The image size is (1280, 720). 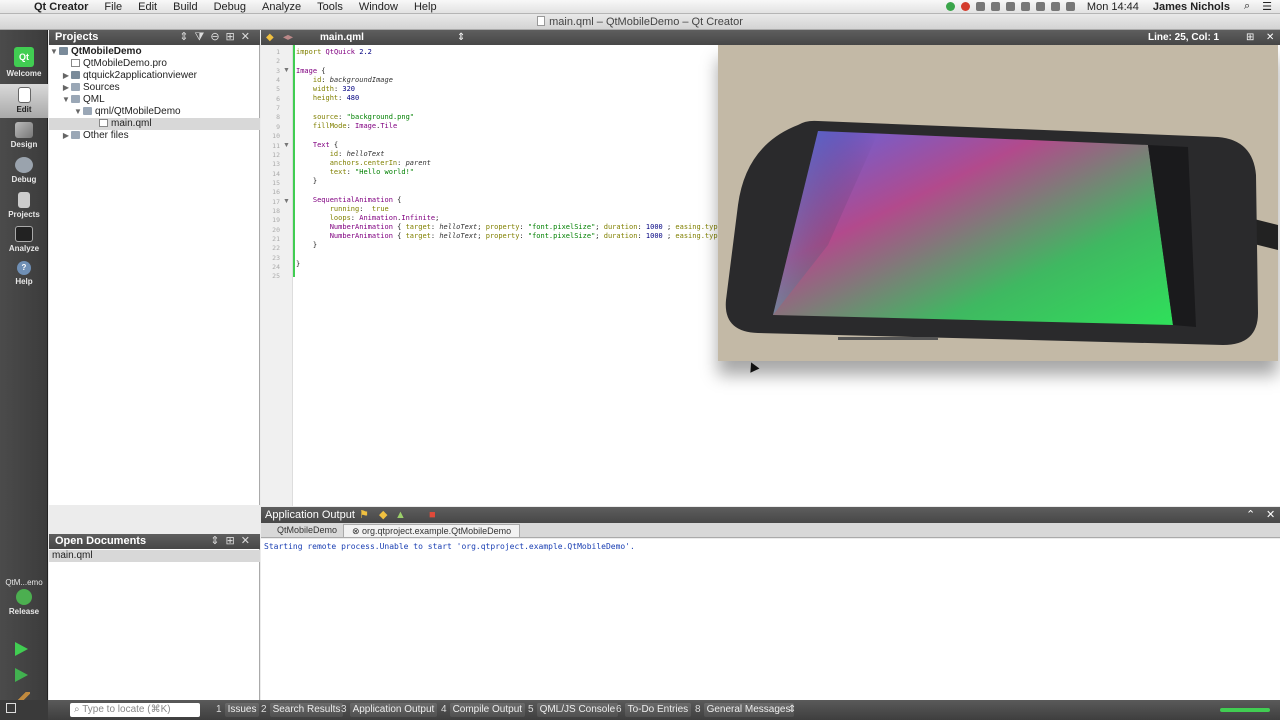 I want to click on pane-button-application-output: 3 Application Output, so click(x=388, y=710).